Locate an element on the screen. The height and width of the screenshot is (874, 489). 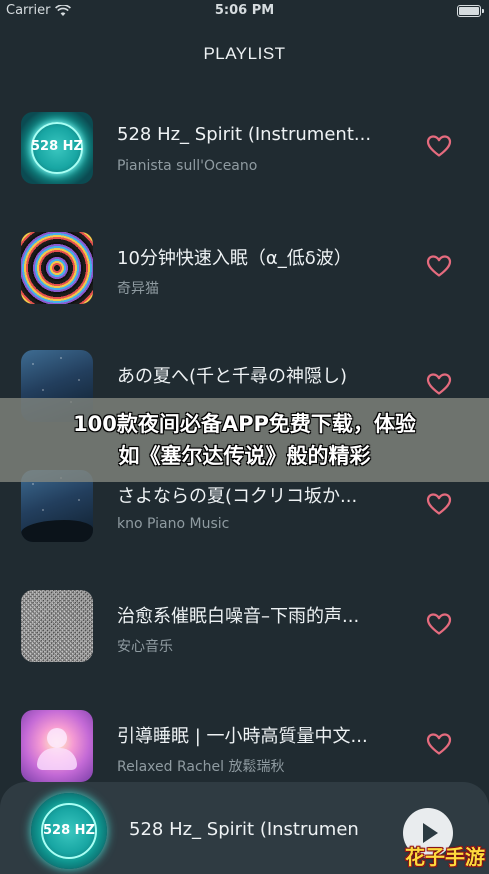
banner-line-1: 100款夜间必备APP免费下载，体验 is located at coordinates (244, 424).